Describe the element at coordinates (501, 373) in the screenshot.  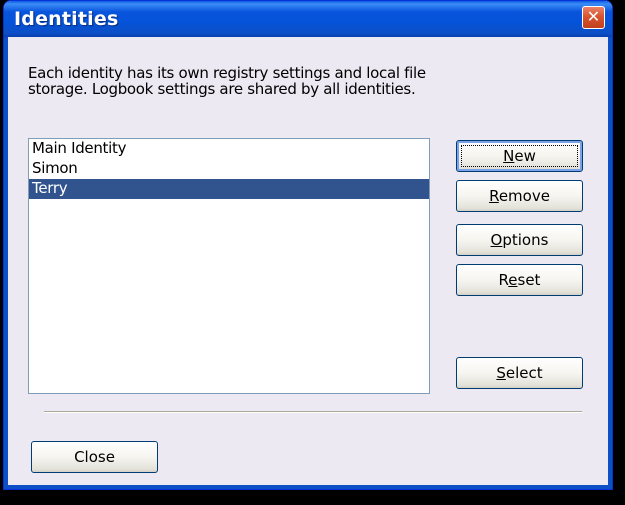
I see `select-button-accelerator: S` at that location.